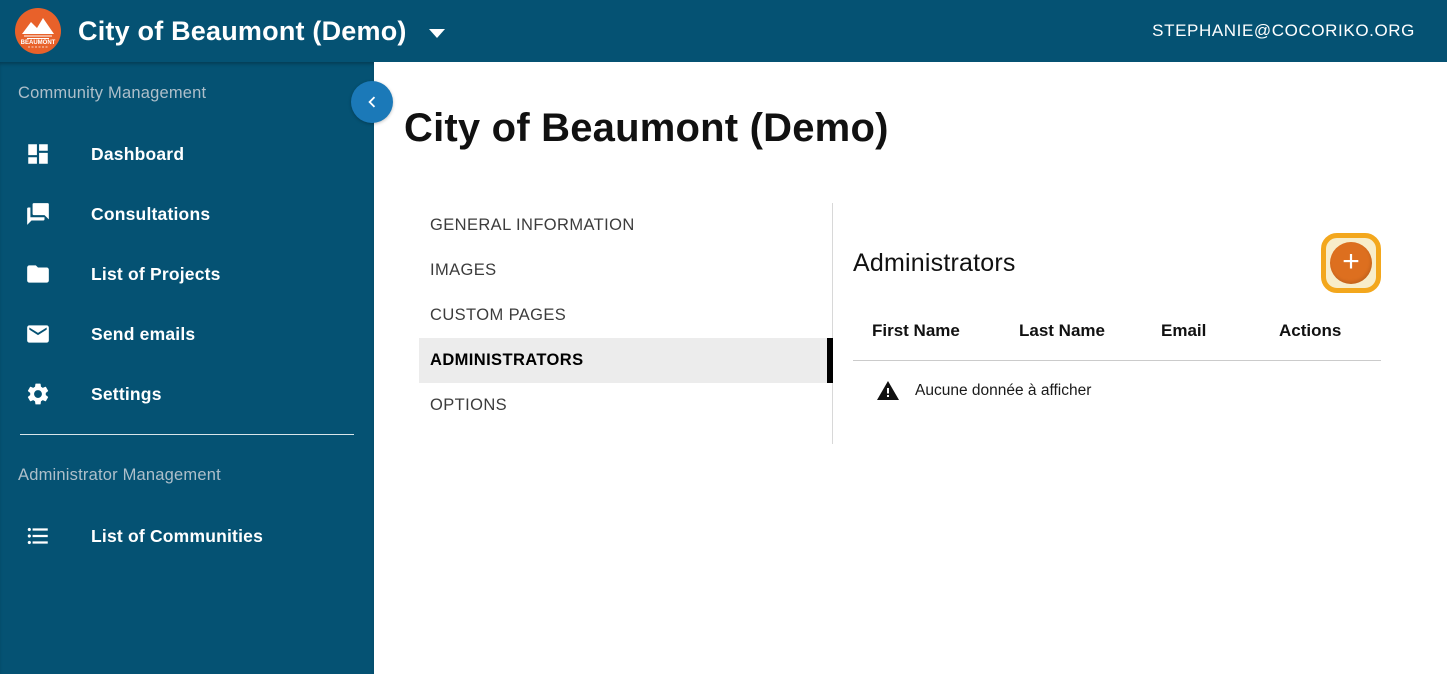  What do you see at coordinates (119, 475) in the screenshot?
I see `sidebar-section-administrator-management: Administrator Management` at bounding box center [119, 475].